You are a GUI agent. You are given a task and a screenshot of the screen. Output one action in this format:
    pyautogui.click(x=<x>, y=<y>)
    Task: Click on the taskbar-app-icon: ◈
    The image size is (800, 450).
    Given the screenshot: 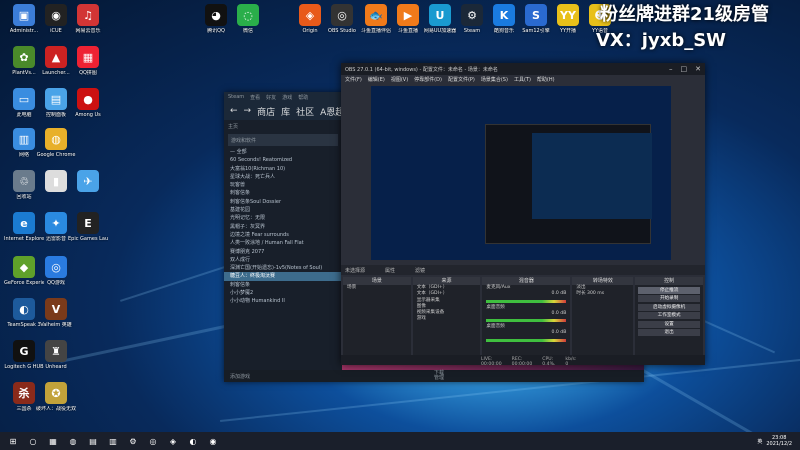 What is the action you would take?
    pyautogui.click(x=173, y=441)
    